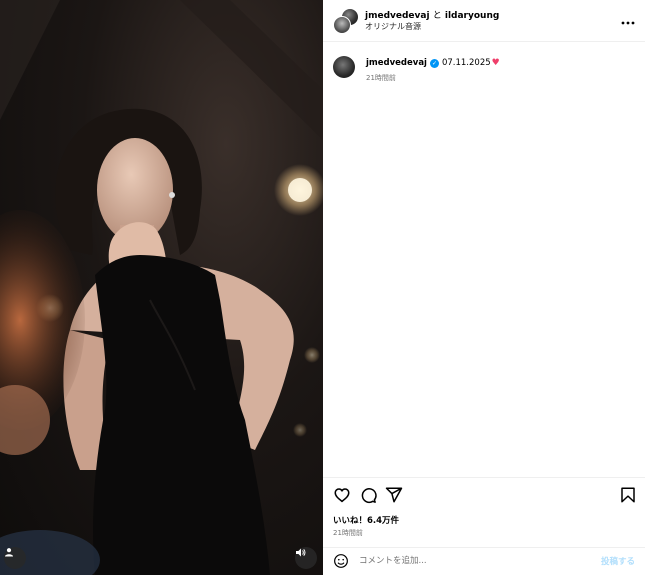 This screenshot has width=645, height=575. Describe the element at coordinates (397, 16) in the screenshot. I see `username-link: jmedvedevaj` at that location.